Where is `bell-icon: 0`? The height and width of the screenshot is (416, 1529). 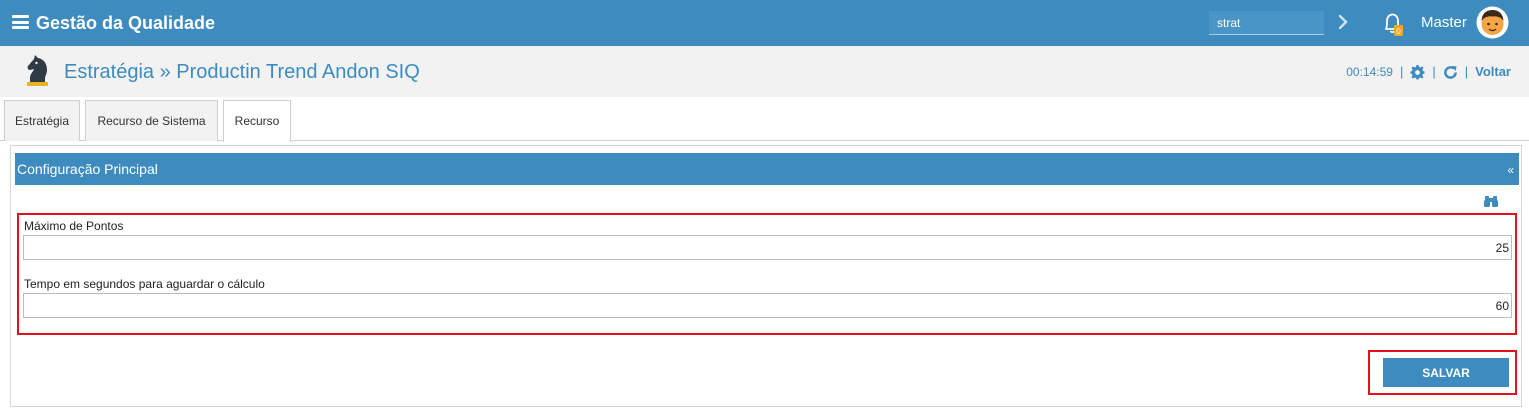
bell-icon: 0 is located at coordinates (1393, 24).